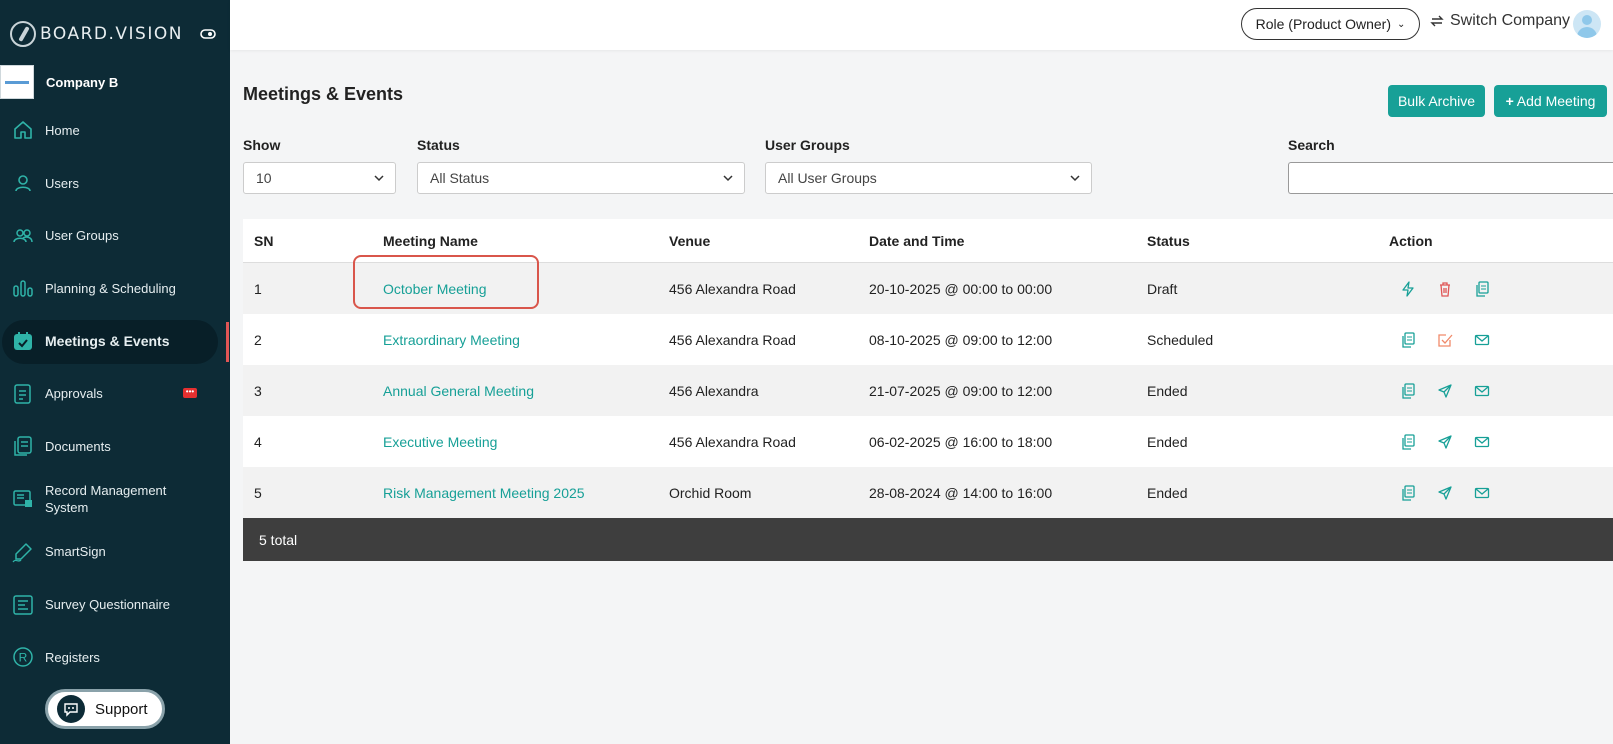 The width and height of the screenshot is (1613, 744). What do you see at coordinates (1311, 145) in the screenshot?
I see `search-label: Search` at bounding box center [1311, 145].